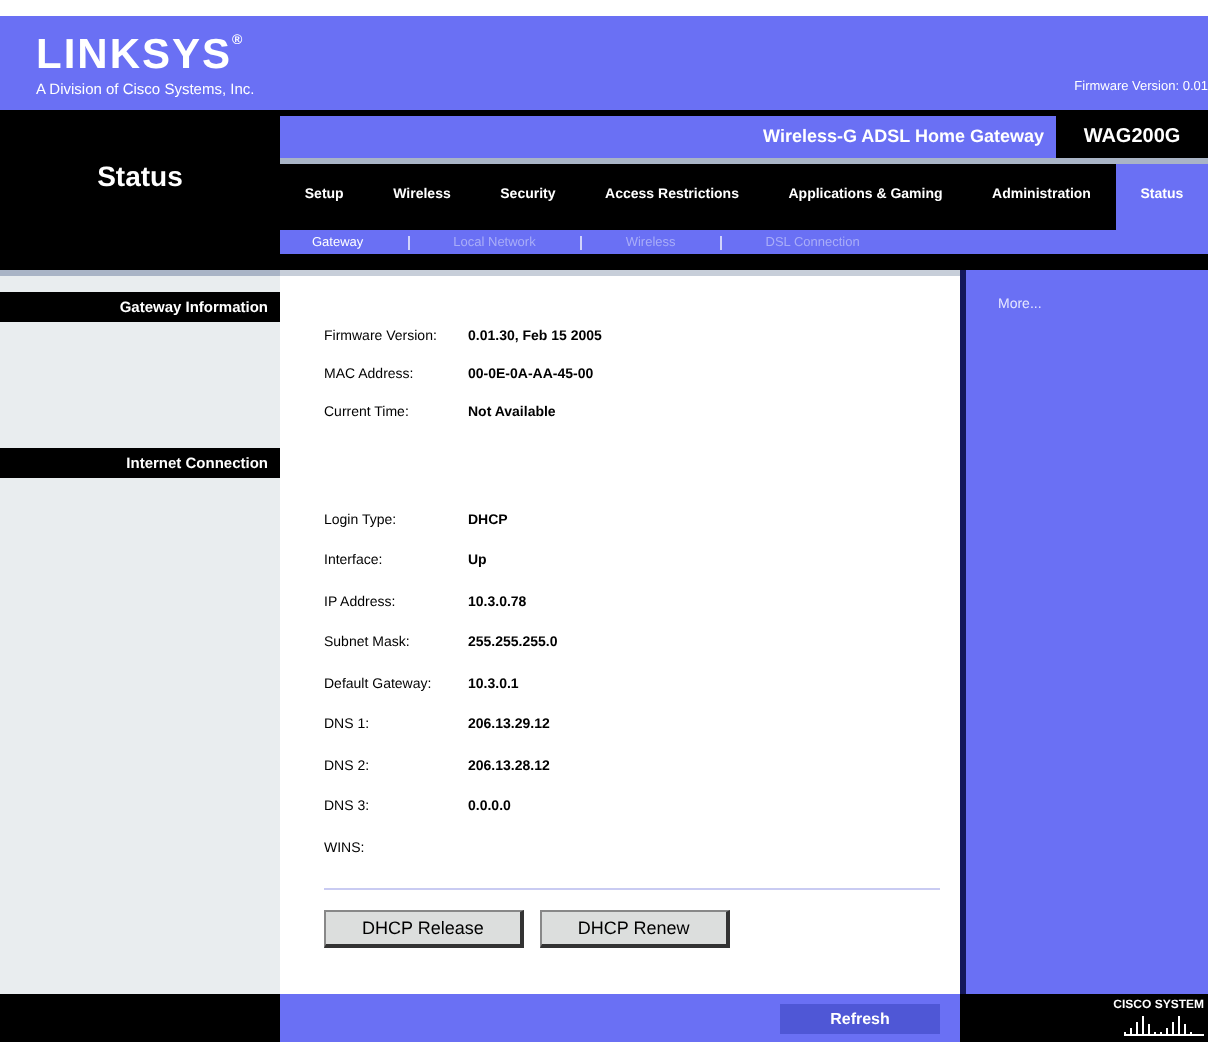 This screenshot has width=1208, height=1042. Describe the element at coordinates (140, 178) in the screenshot. I see `page-title: Status` at that location.